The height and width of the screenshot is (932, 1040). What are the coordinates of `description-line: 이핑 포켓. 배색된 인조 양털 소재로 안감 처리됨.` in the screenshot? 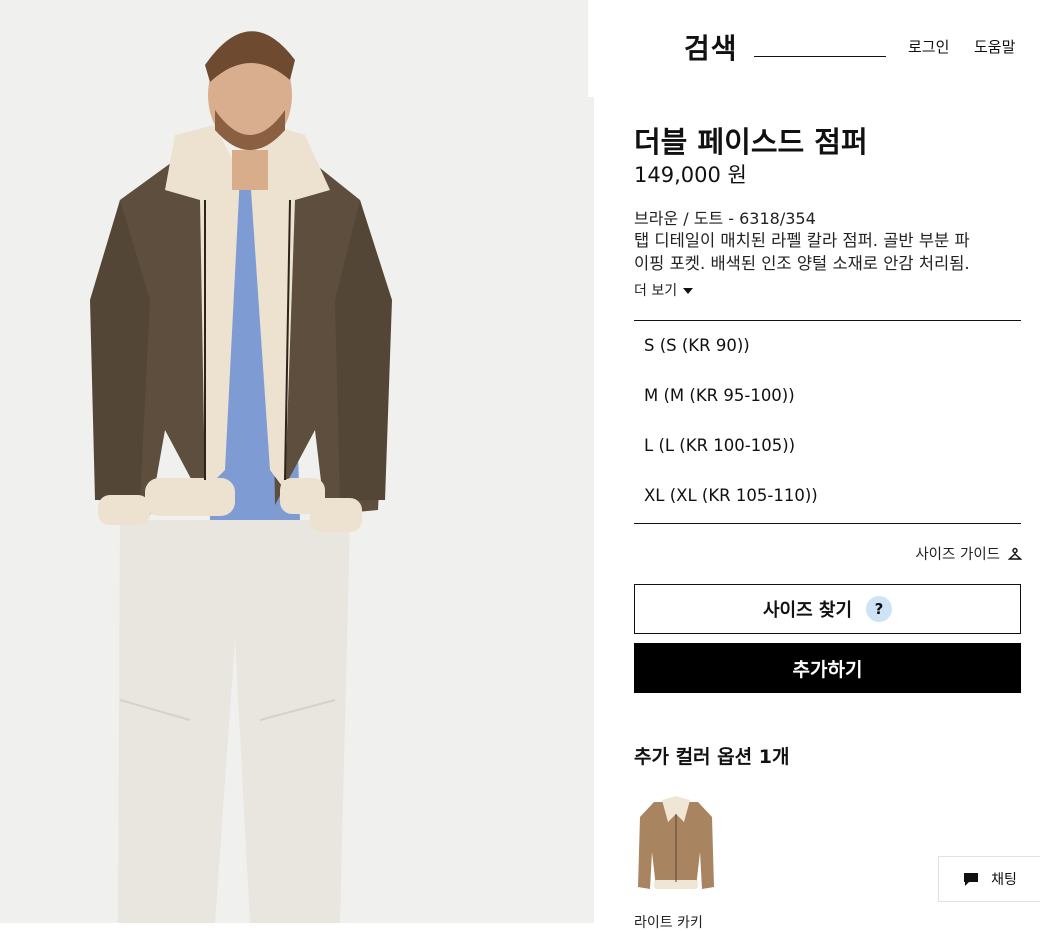 It's located at (802, 263).